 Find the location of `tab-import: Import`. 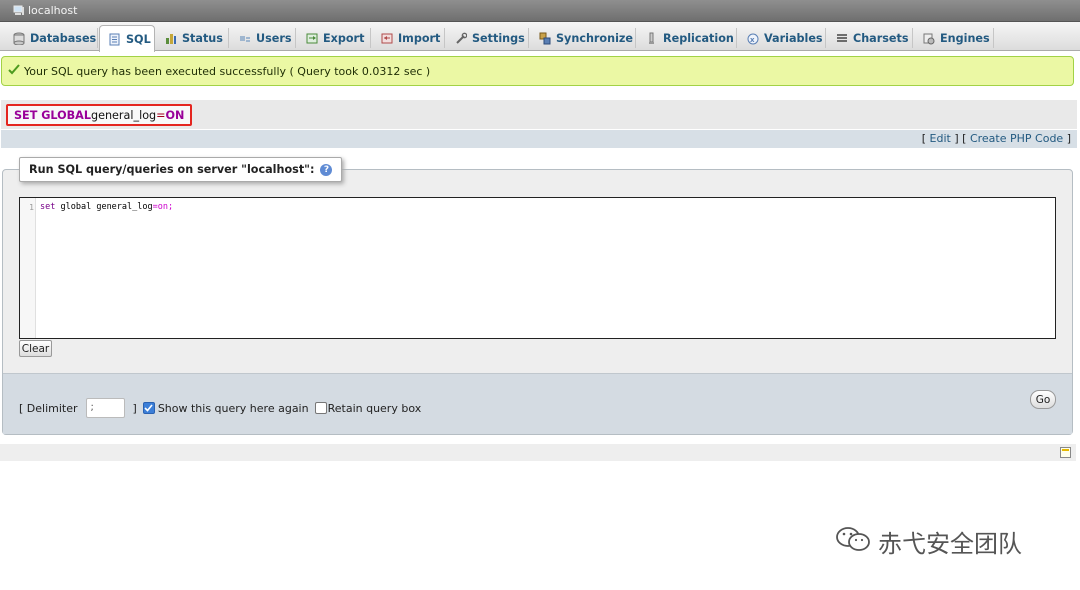

tab-import: Import is located at coordinates (408, 38).